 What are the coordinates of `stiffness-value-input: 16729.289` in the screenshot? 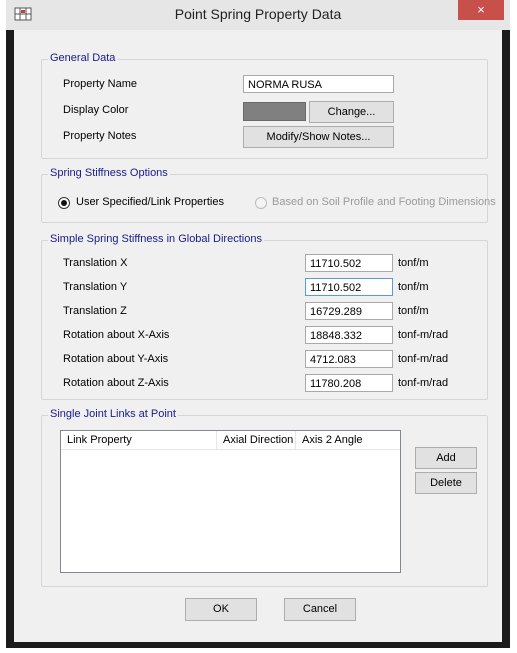 It's located at (349, 311).